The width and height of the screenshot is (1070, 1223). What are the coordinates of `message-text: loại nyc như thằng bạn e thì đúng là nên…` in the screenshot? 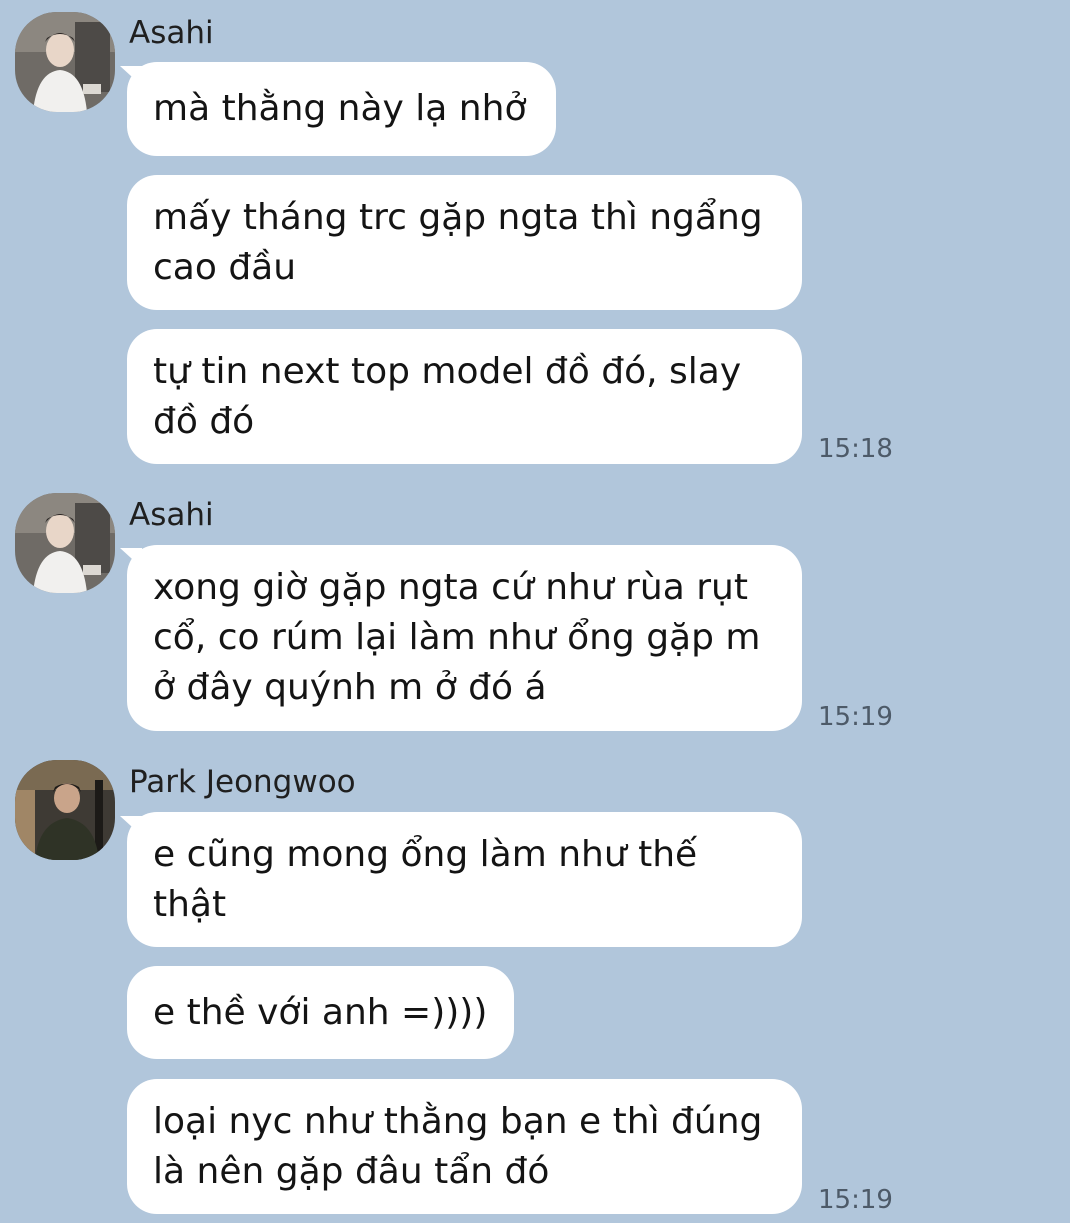 It's located at (458, 1146).